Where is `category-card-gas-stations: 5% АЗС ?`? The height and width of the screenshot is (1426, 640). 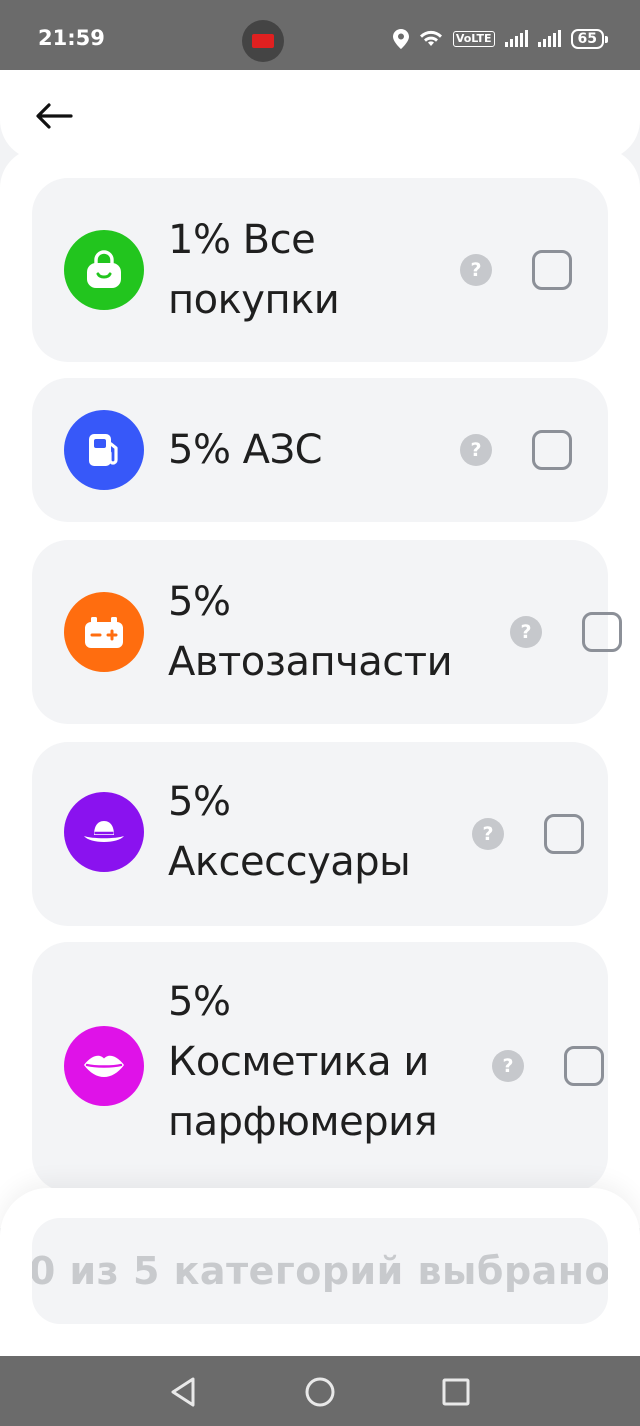 category-card-gas-stations: 5% АЗС ? is located at coordinates (320, 450).